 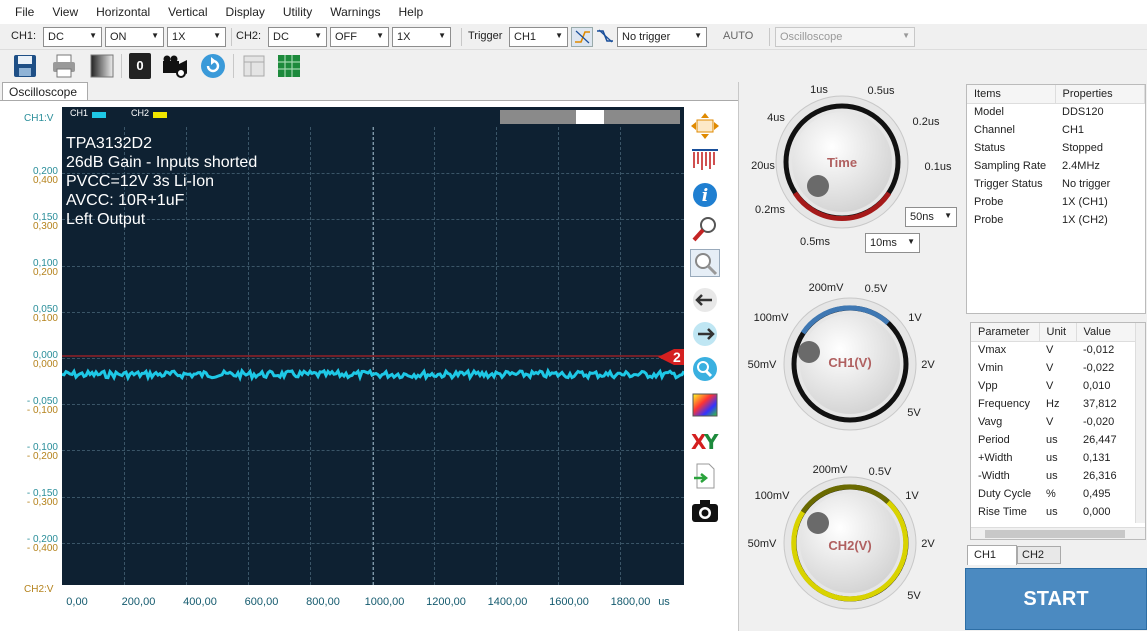 I want to click on time-knob: Time, so click(x=842, y=162).